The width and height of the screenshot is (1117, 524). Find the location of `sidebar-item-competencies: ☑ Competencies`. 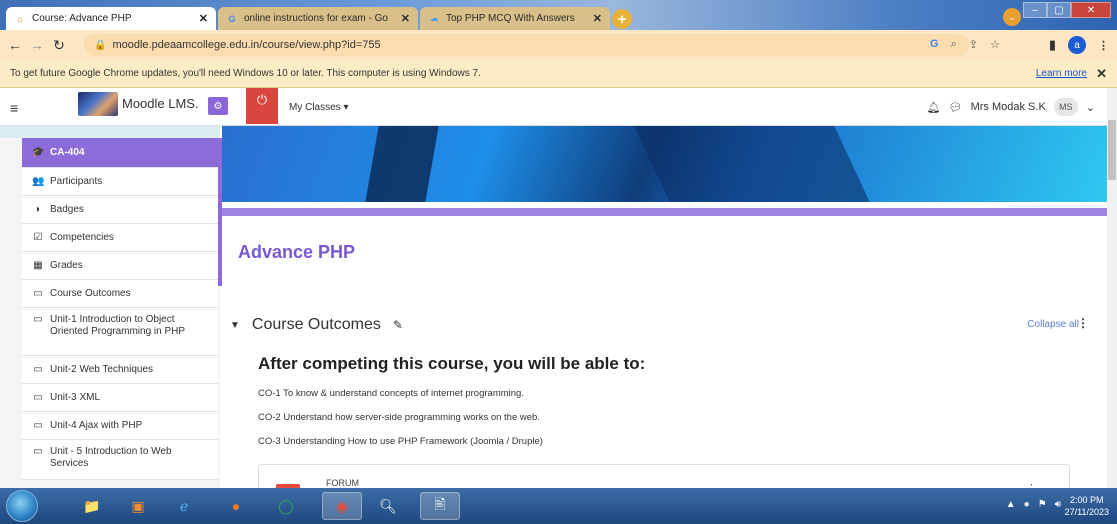

sidebar-item-competencies: ☑ Competencies is located at coordinates (120, 238).